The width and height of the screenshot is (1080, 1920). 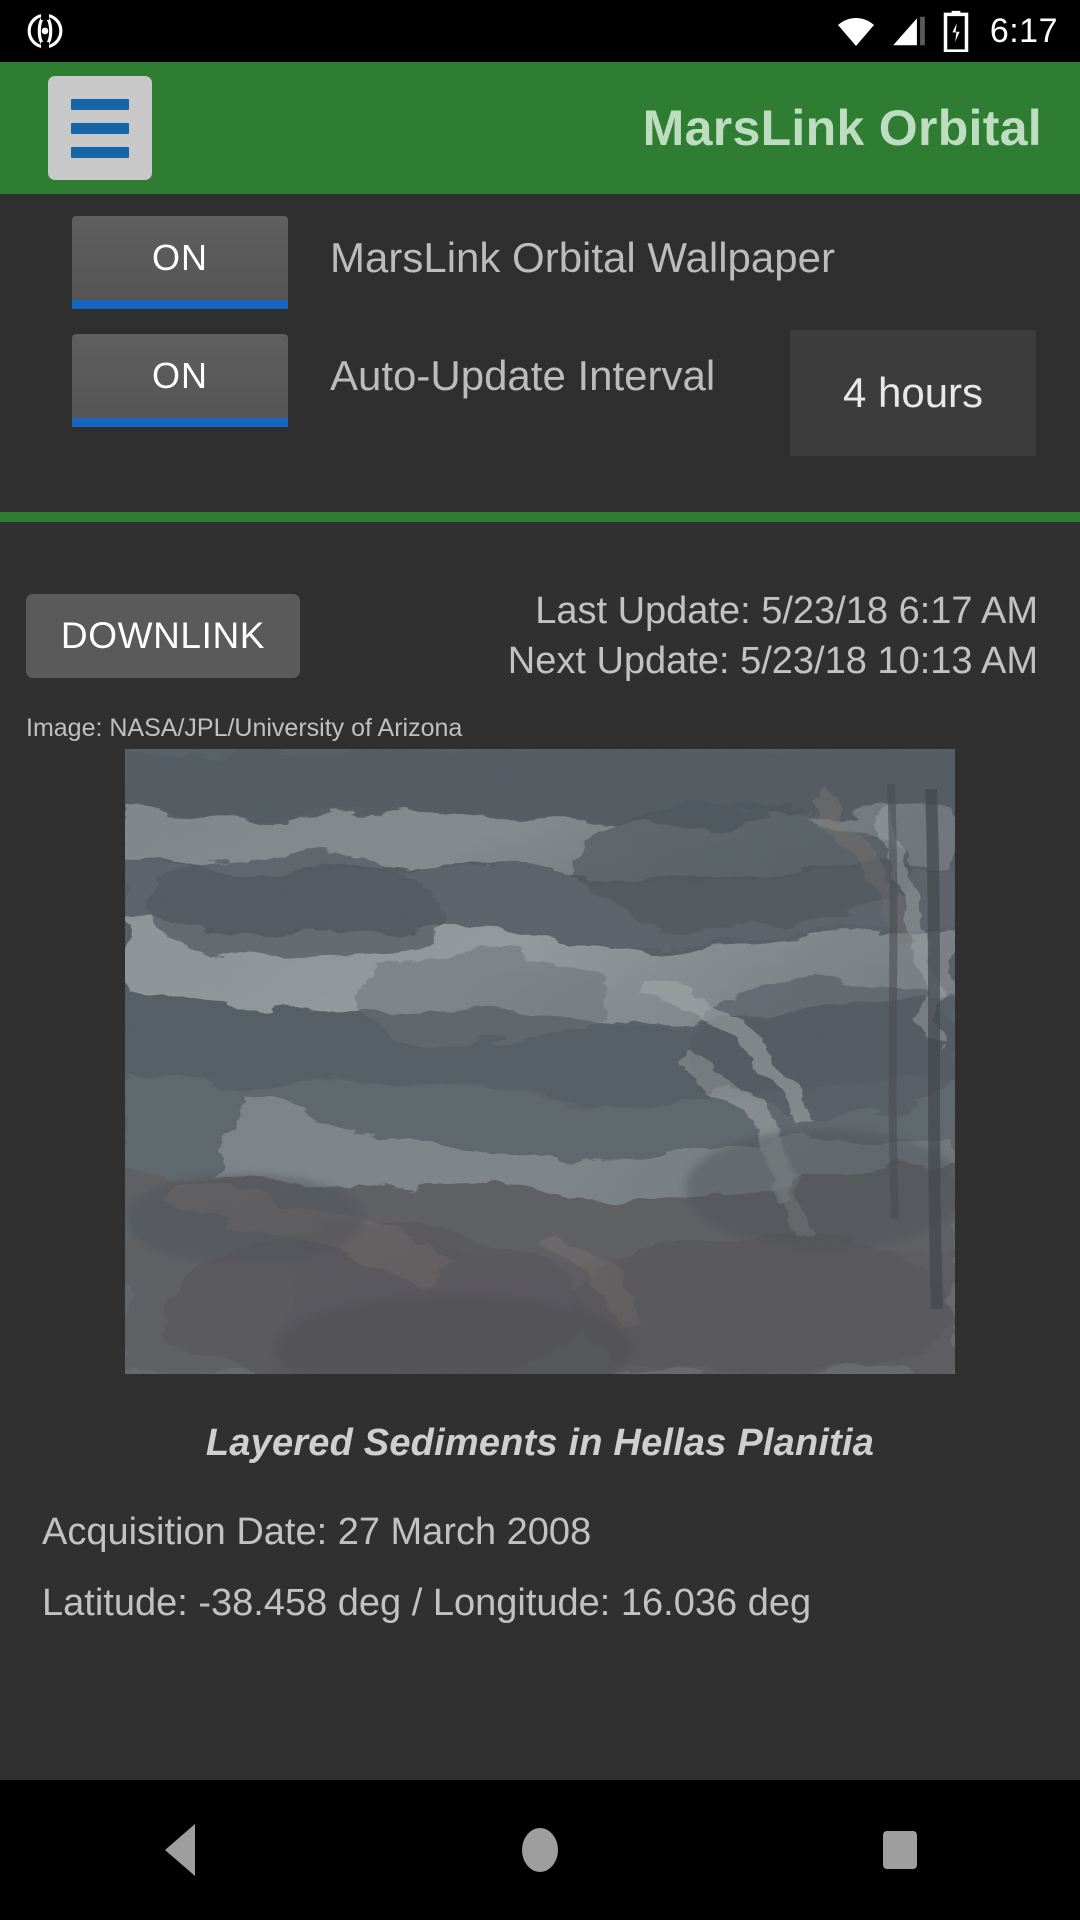 What do you see at coordinates (540, 1443) in the screenshot?
I see `image-caption: Layered Sediments in Hellas Planitia` at bounding box center [540, 1443].